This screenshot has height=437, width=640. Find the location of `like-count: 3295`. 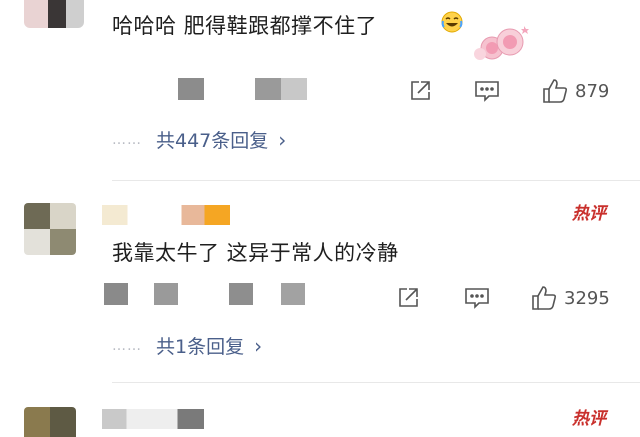

like-count: 3295 is located at coordinates (587, 298).